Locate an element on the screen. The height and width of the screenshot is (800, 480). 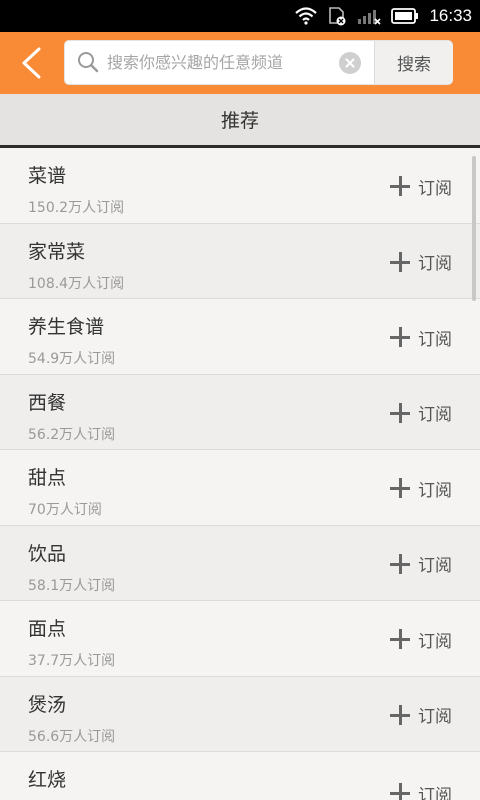
subscriber-count: 56.2万人订阅 is located at coordinates (72, 434).